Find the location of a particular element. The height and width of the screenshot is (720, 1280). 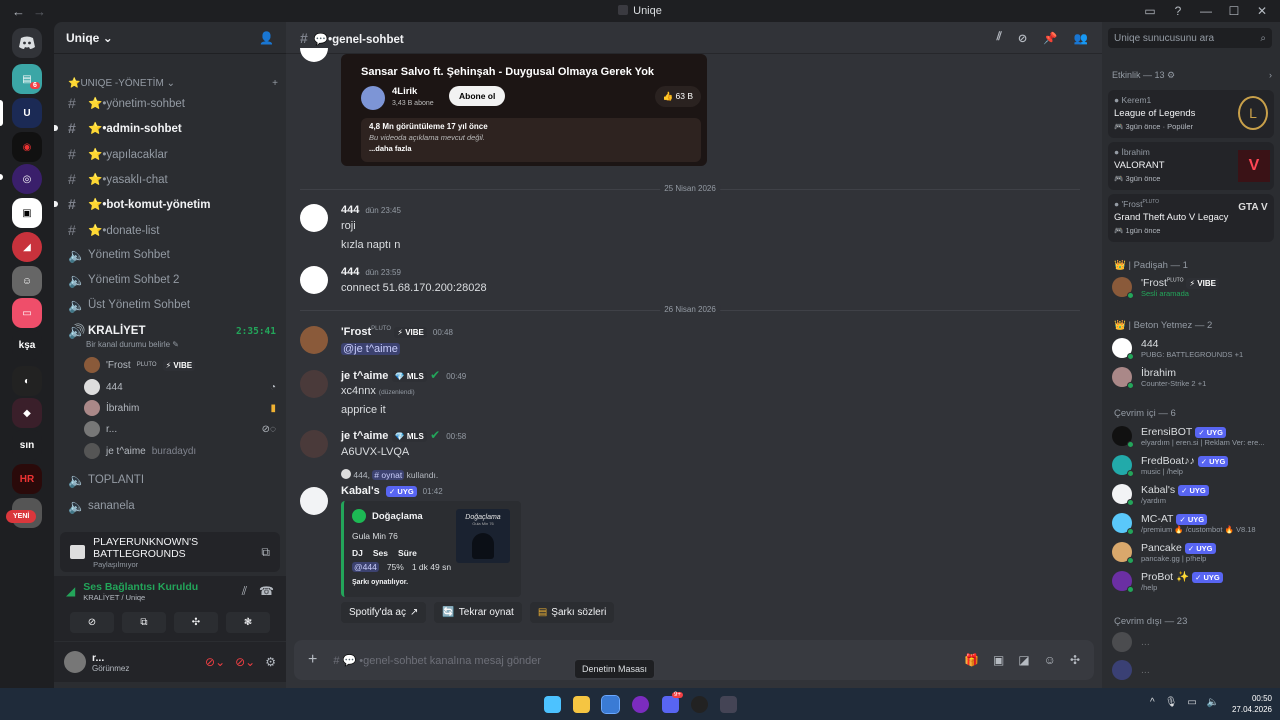

member-item: MC-AT ✓ UYG/premium 🔥 /custombot 🔥 V8.18 is located at coordinates (1194, 523).